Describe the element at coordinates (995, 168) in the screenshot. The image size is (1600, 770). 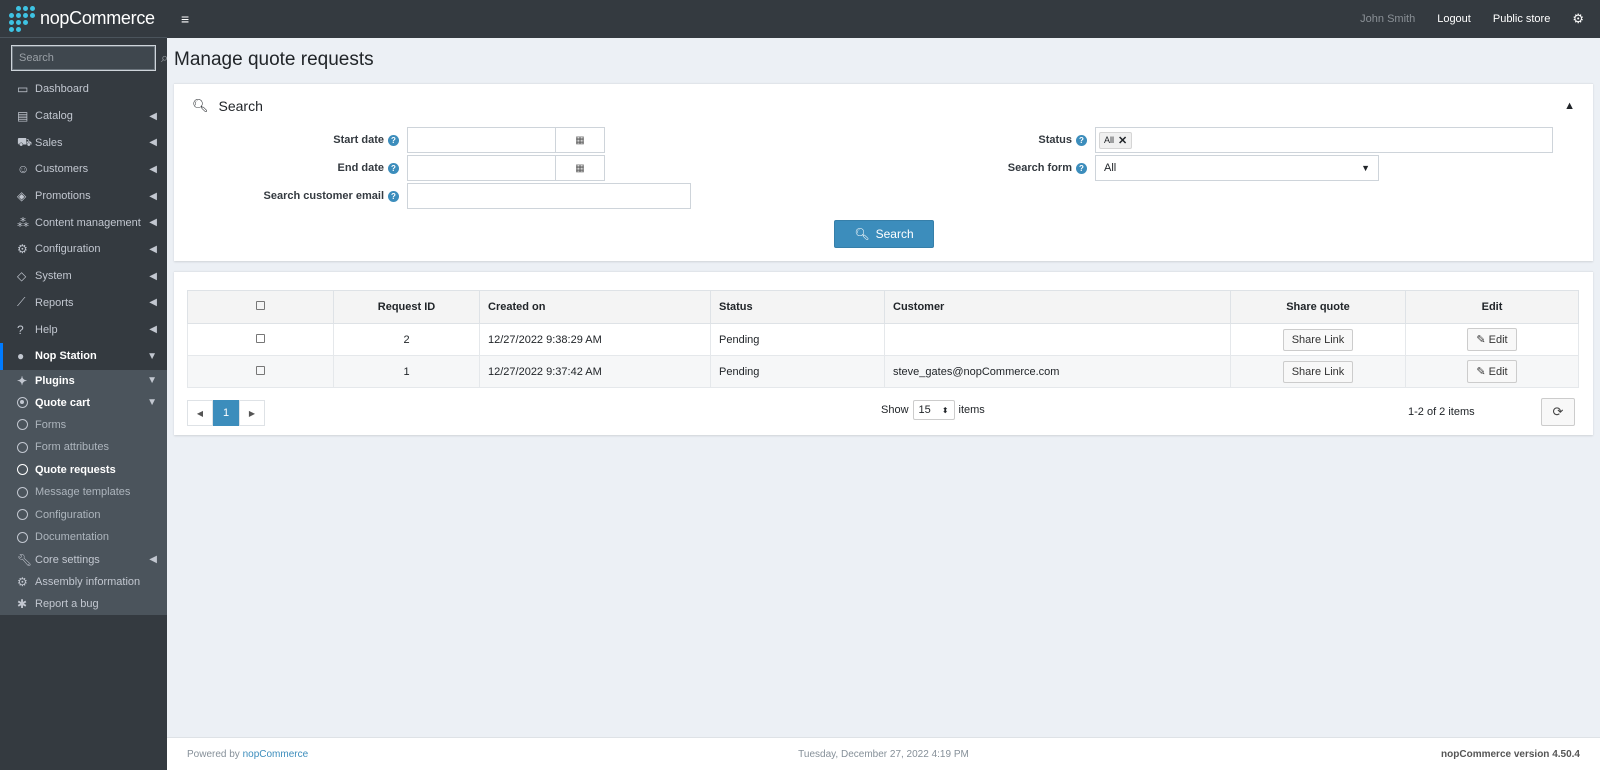
I see `search-form-label: Search form?` at that location.